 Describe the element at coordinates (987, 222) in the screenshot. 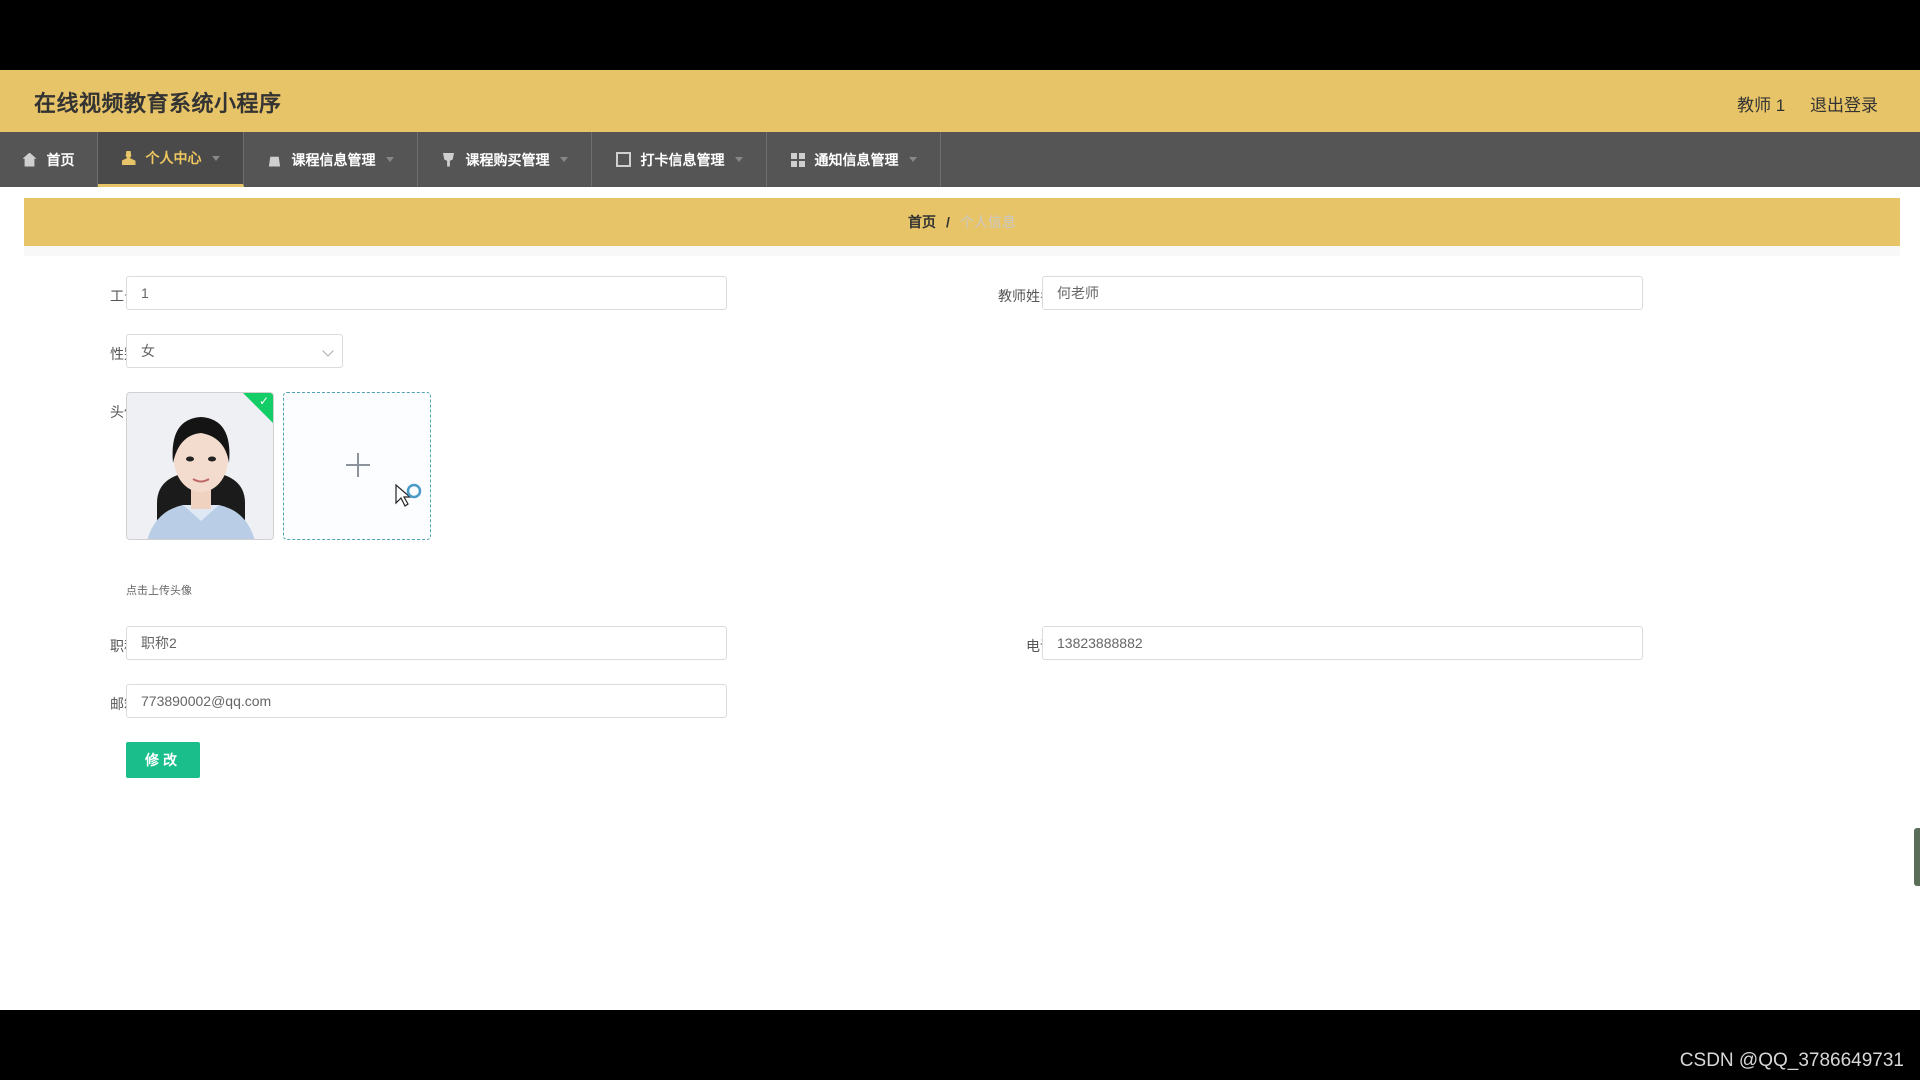

I see `breadcrumb-current: 个人信息` at that location.